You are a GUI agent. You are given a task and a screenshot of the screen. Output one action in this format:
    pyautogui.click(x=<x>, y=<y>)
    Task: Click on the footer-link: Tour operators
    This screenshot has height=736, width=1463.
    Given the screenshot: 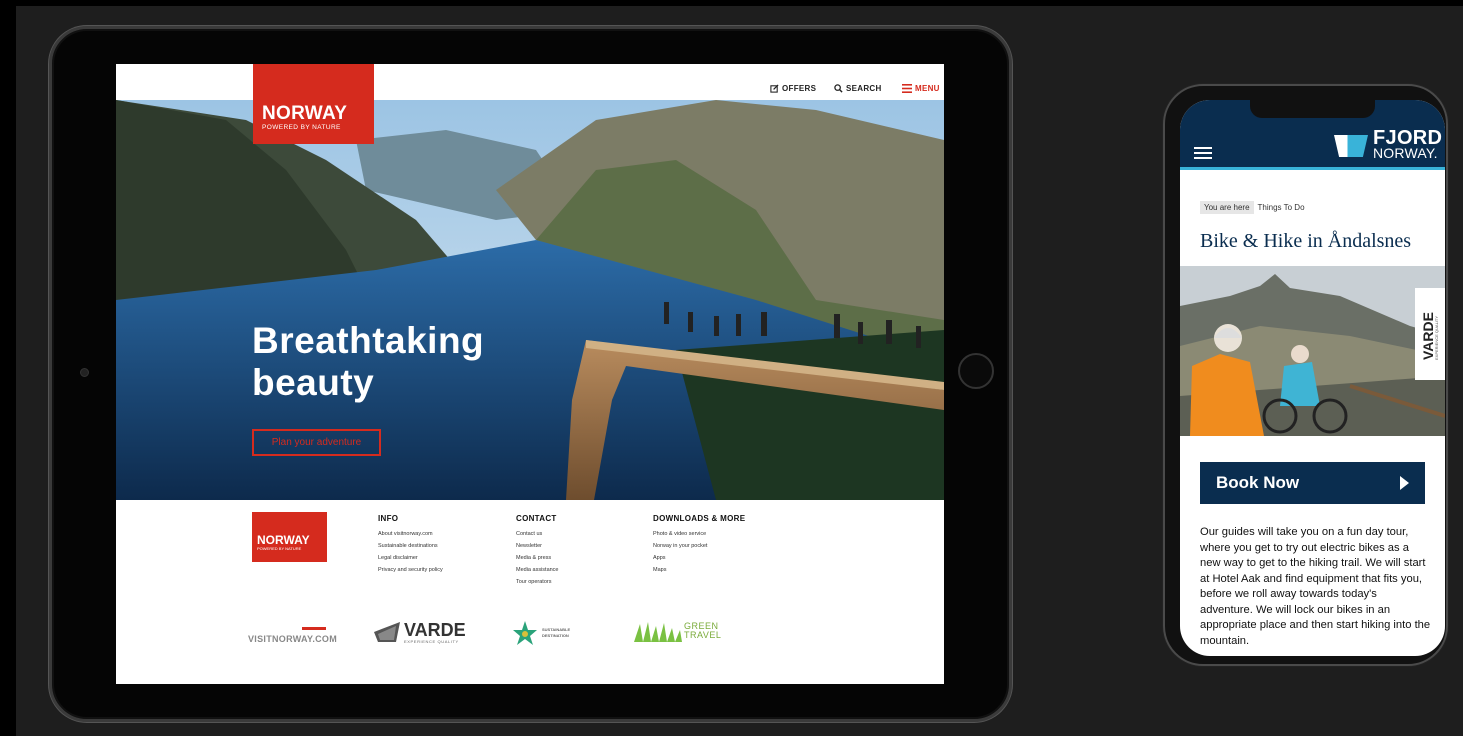 What is the action you would take?
    pyautogui.click(x=537, y=582)
    